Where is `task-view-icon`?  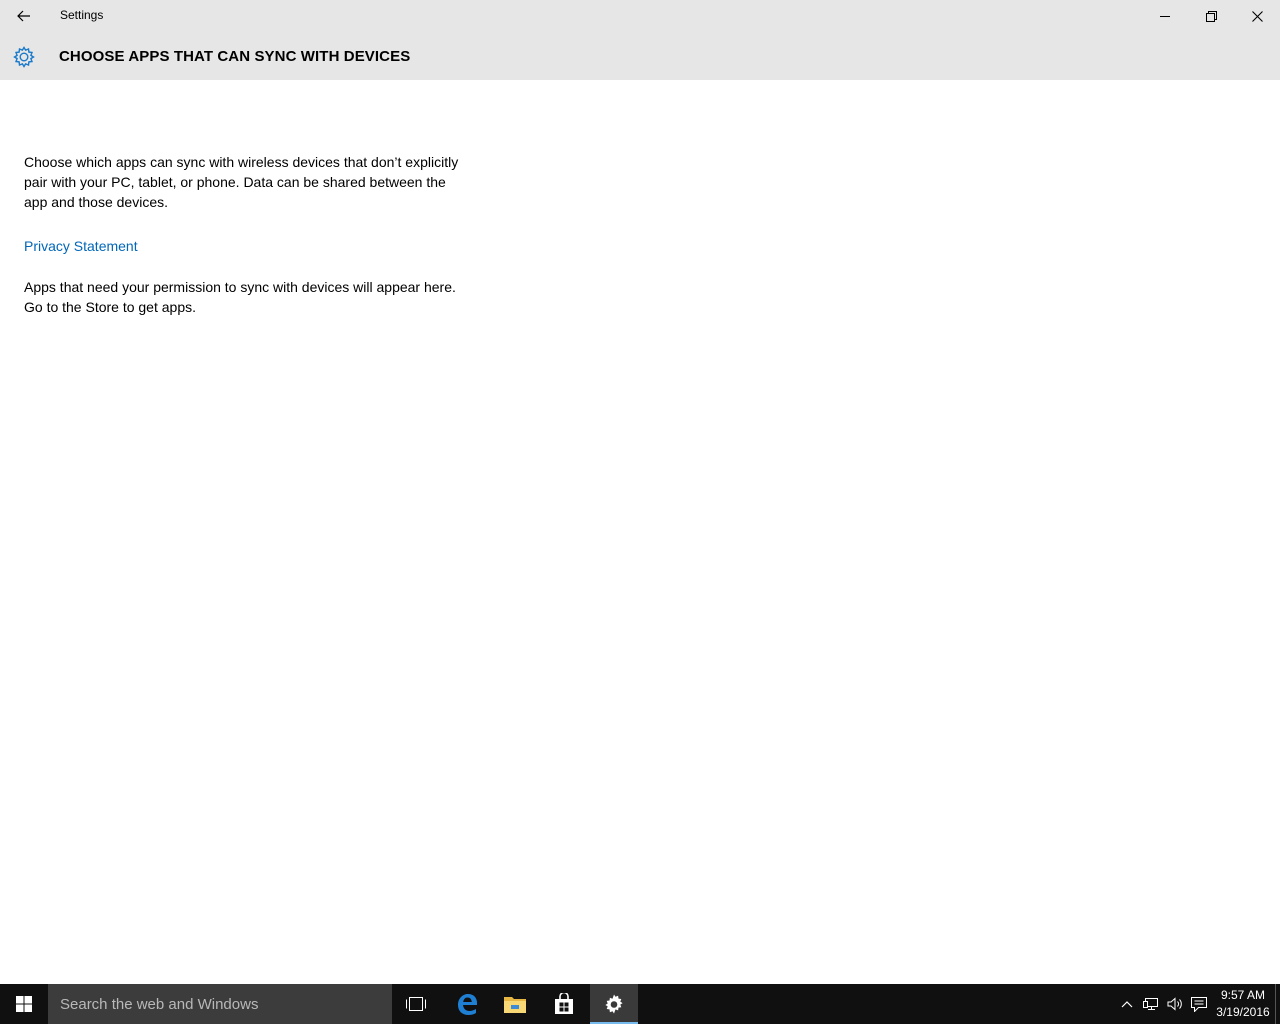
task-view-icon is located at coordinates (416, 1004).